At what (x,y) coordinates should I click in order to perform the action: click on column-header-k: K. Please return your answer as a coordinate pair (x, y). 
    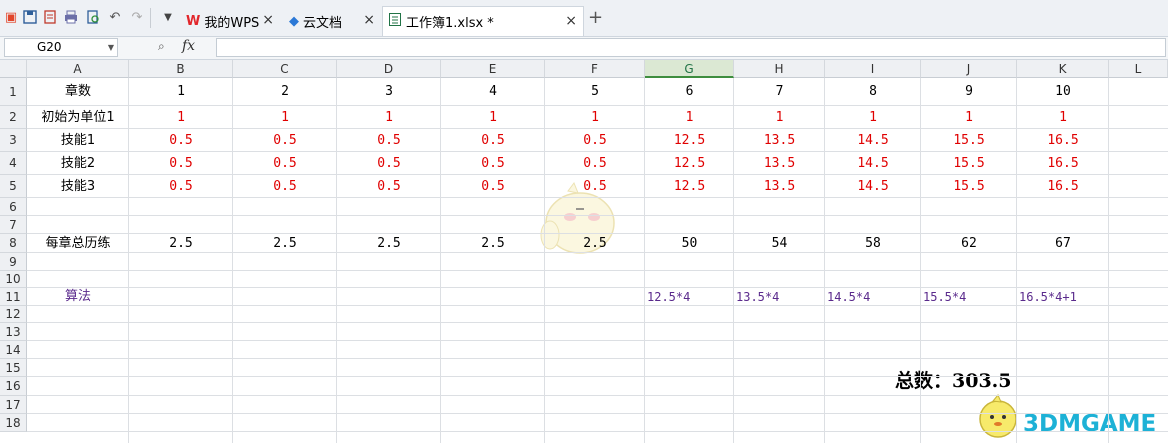
    Looking at the image, I should click on (1063, 69).